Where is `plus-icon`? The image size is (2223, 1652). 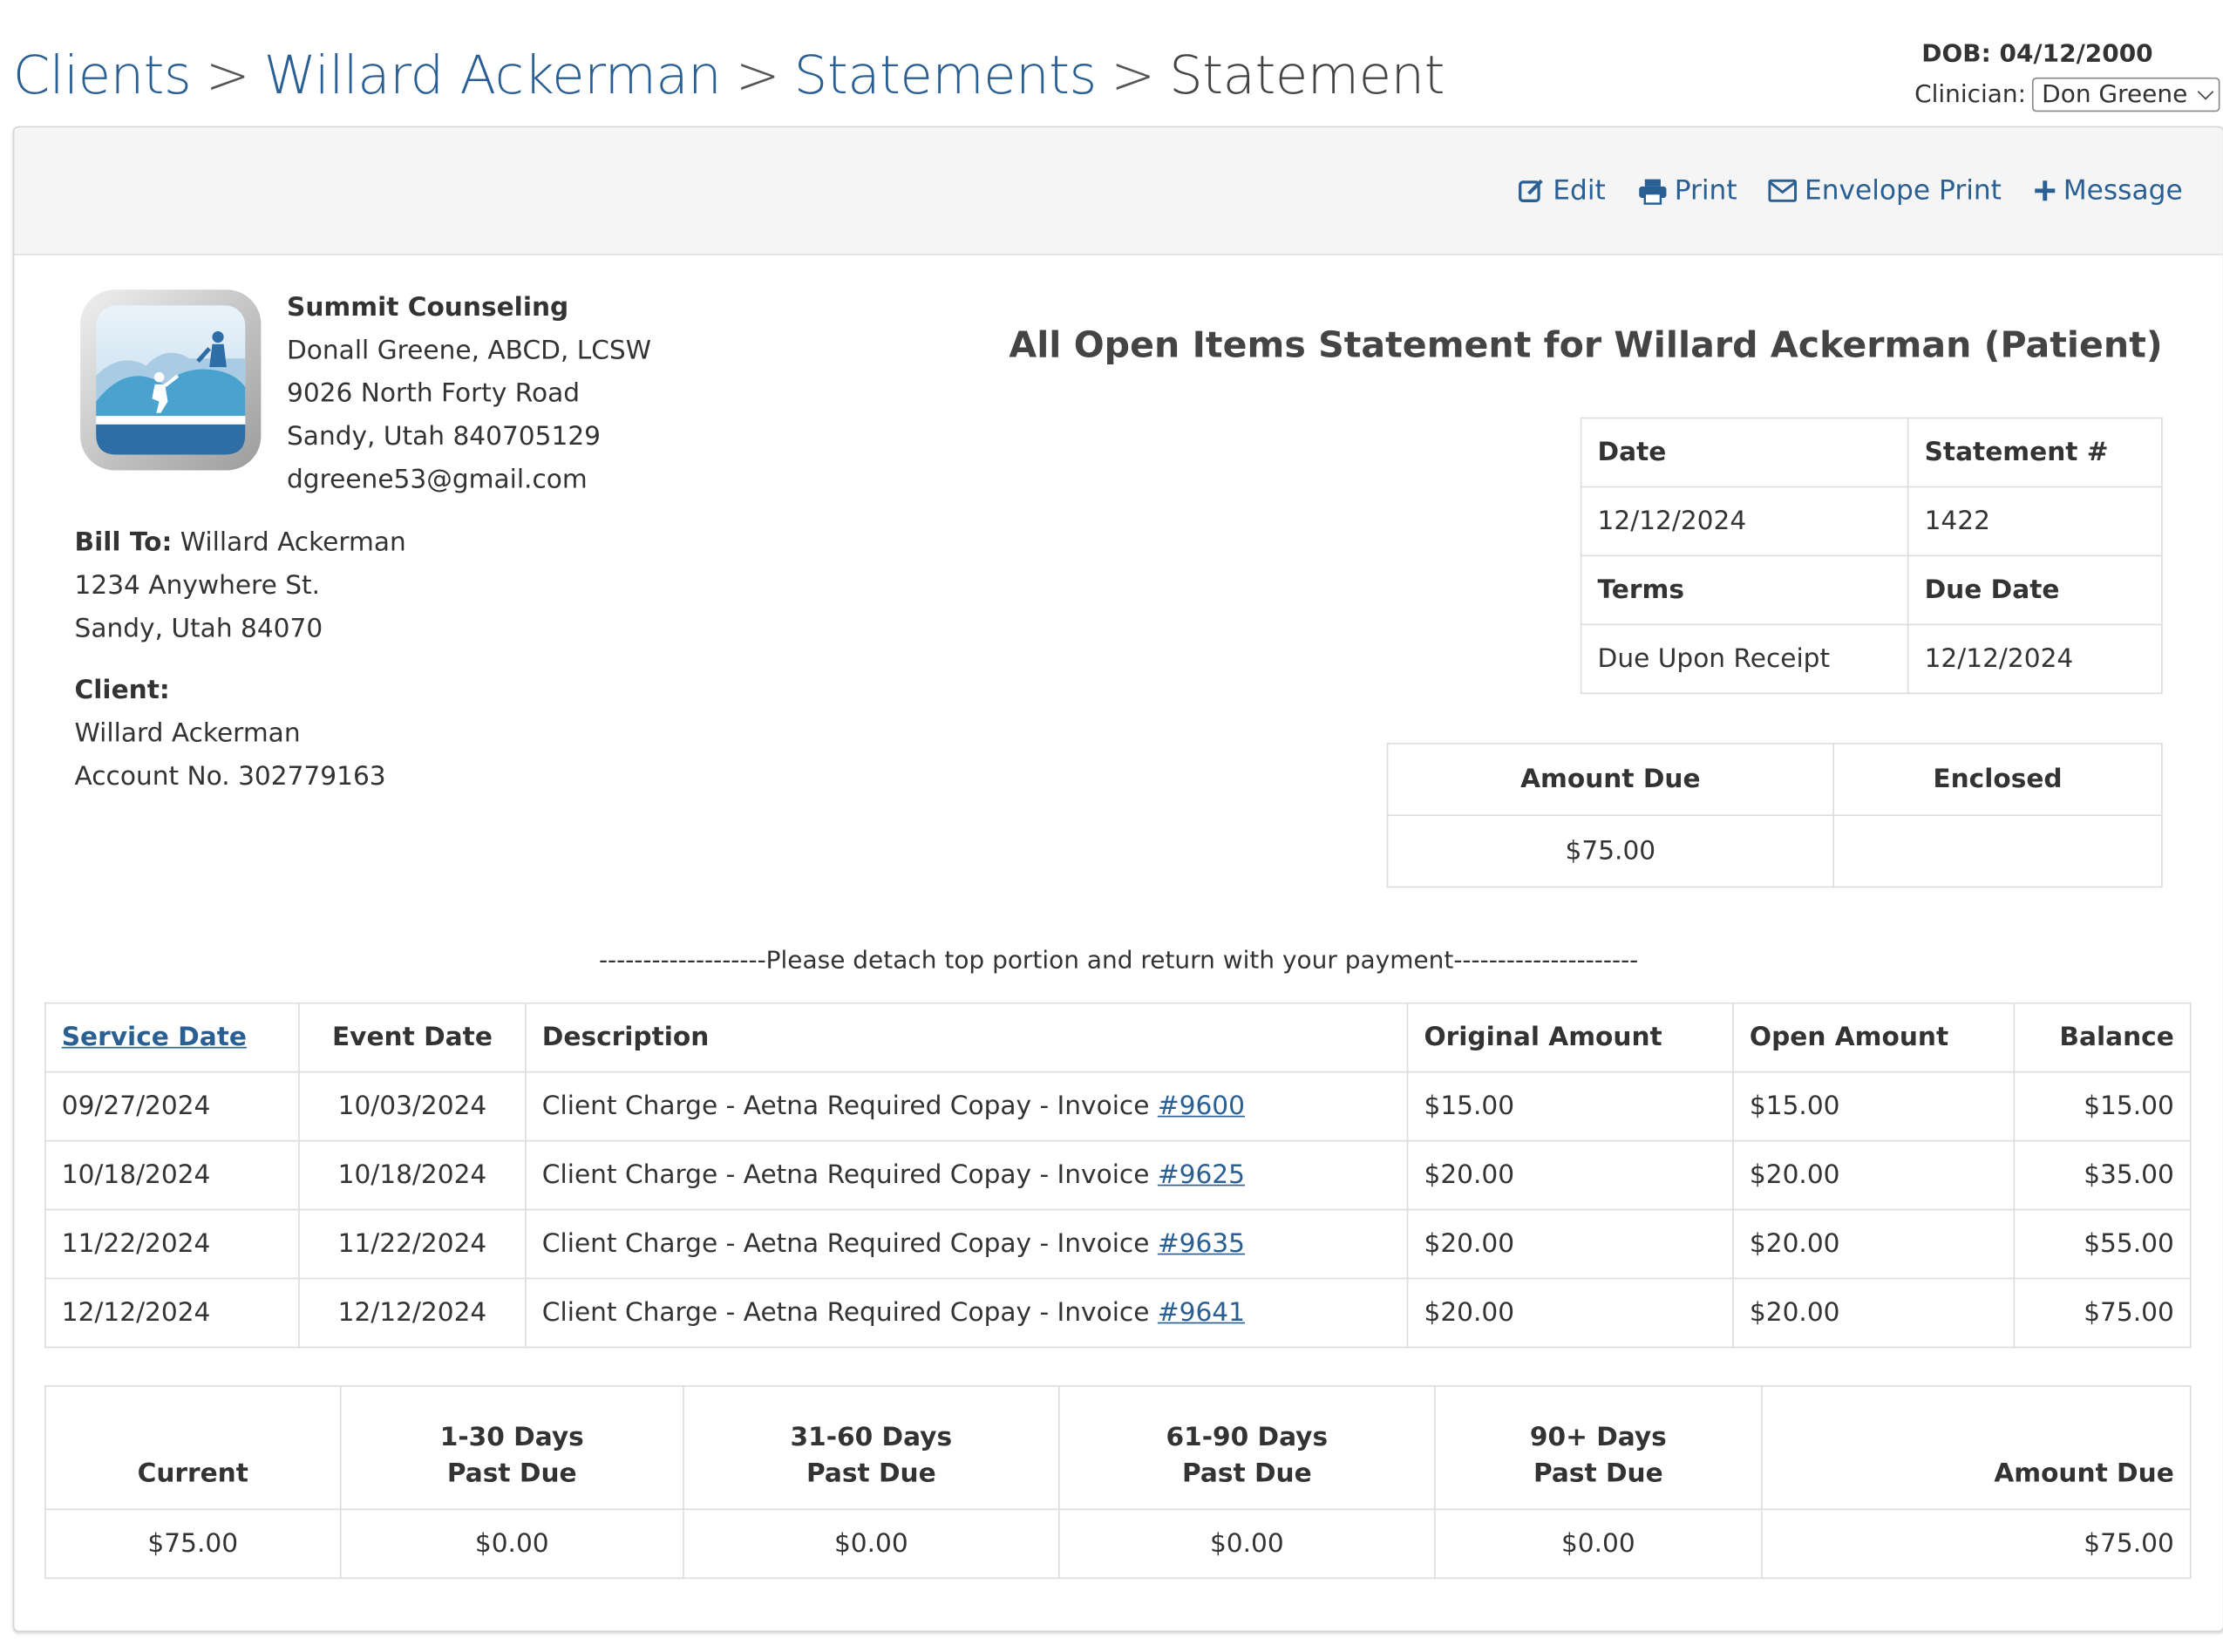 plus-icon is located at coordinates (2044, 190).